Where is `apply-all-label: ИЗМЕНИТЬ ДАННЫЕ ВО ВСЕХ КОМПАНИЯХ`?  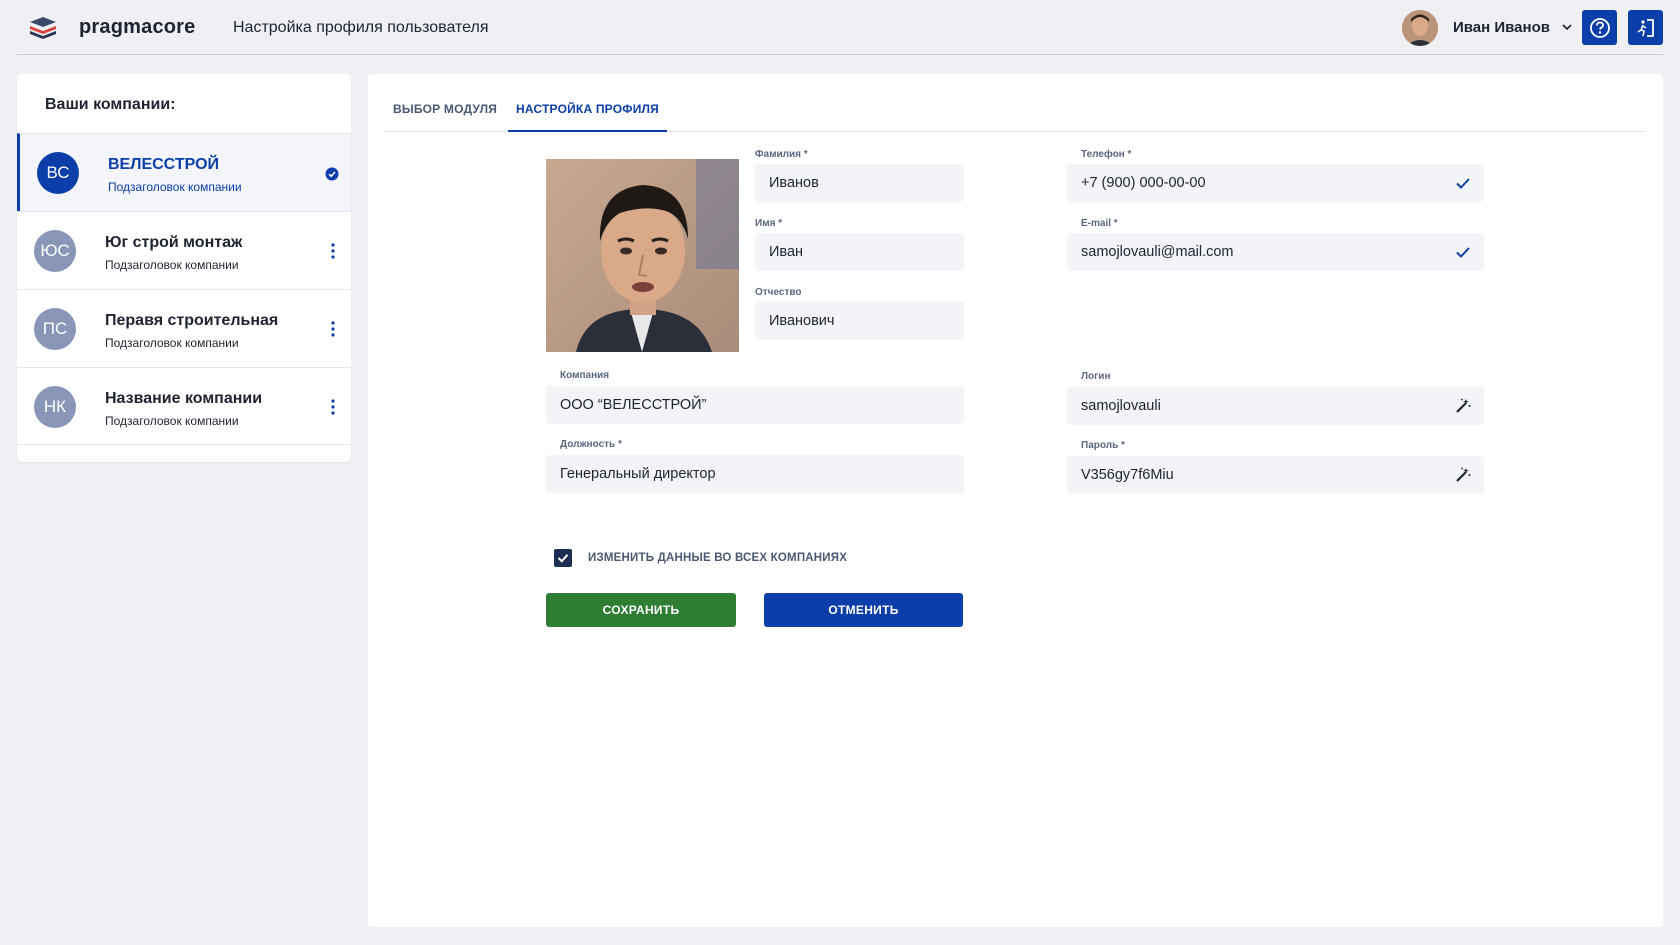
apply-all-label: ИЗМЕНИТЬ ДАННЫЕ ВО ВСЕХ КОМПАНИЯХ is located at coordinates (717, 558).